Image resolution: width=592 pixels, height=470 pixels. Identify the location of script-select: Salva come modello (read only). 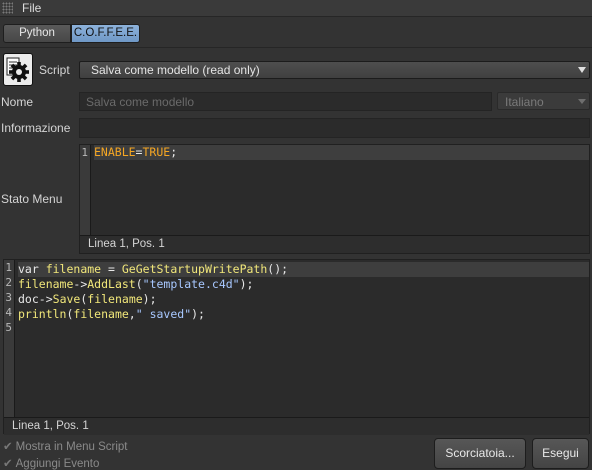
(334, 70).